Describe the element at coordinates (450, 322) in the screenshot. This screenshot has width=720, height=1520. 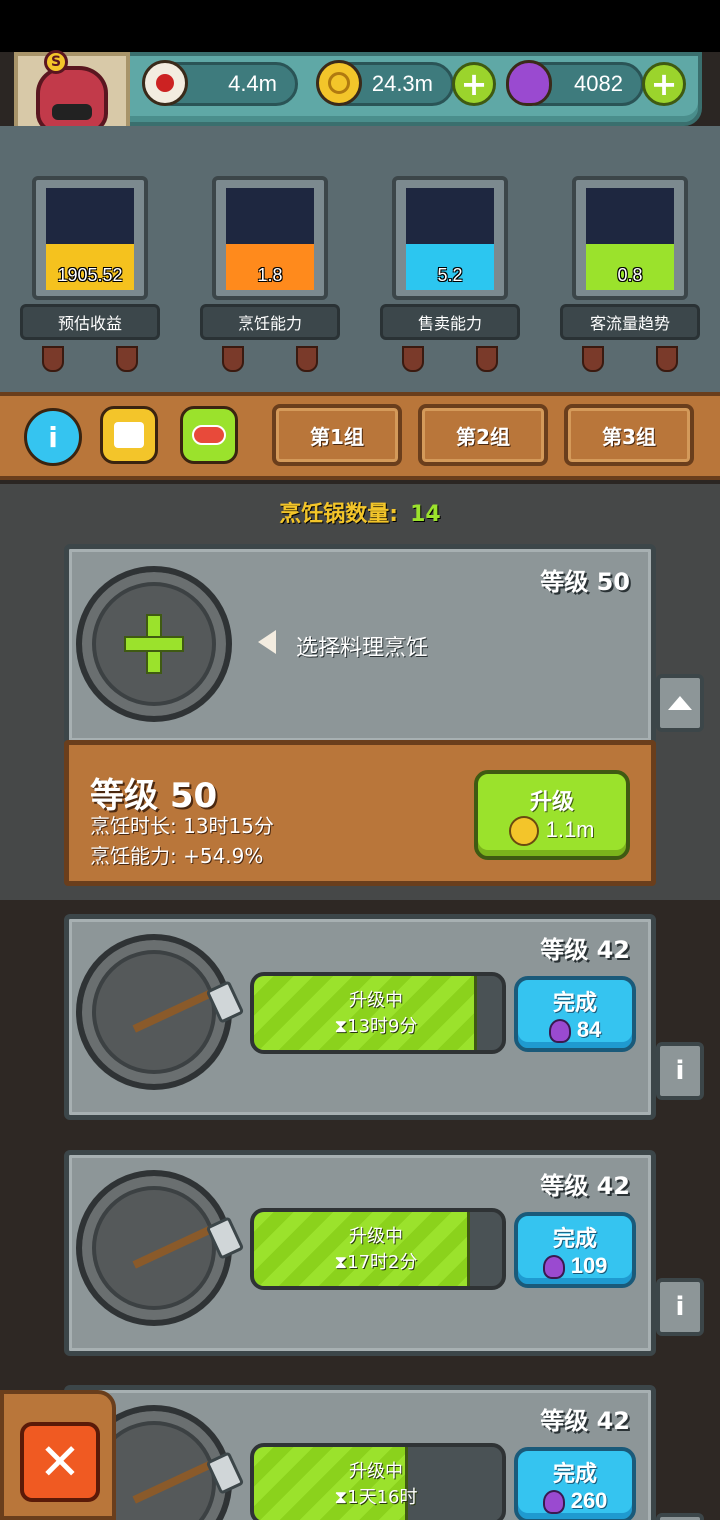
I see `stat-label: 售卖能力` at that location.